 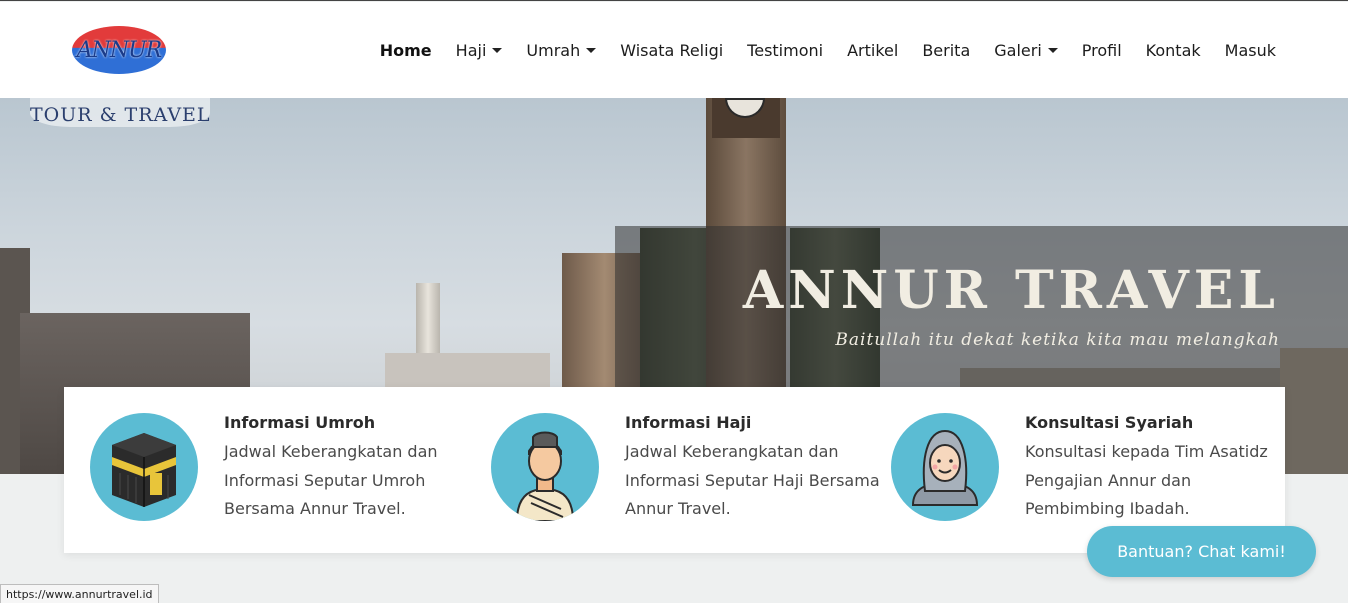 What do you see at coordinates (1018, 50) in the screenshot?
I see `nav-label: Galeri` at bounding box center [1018, 50].